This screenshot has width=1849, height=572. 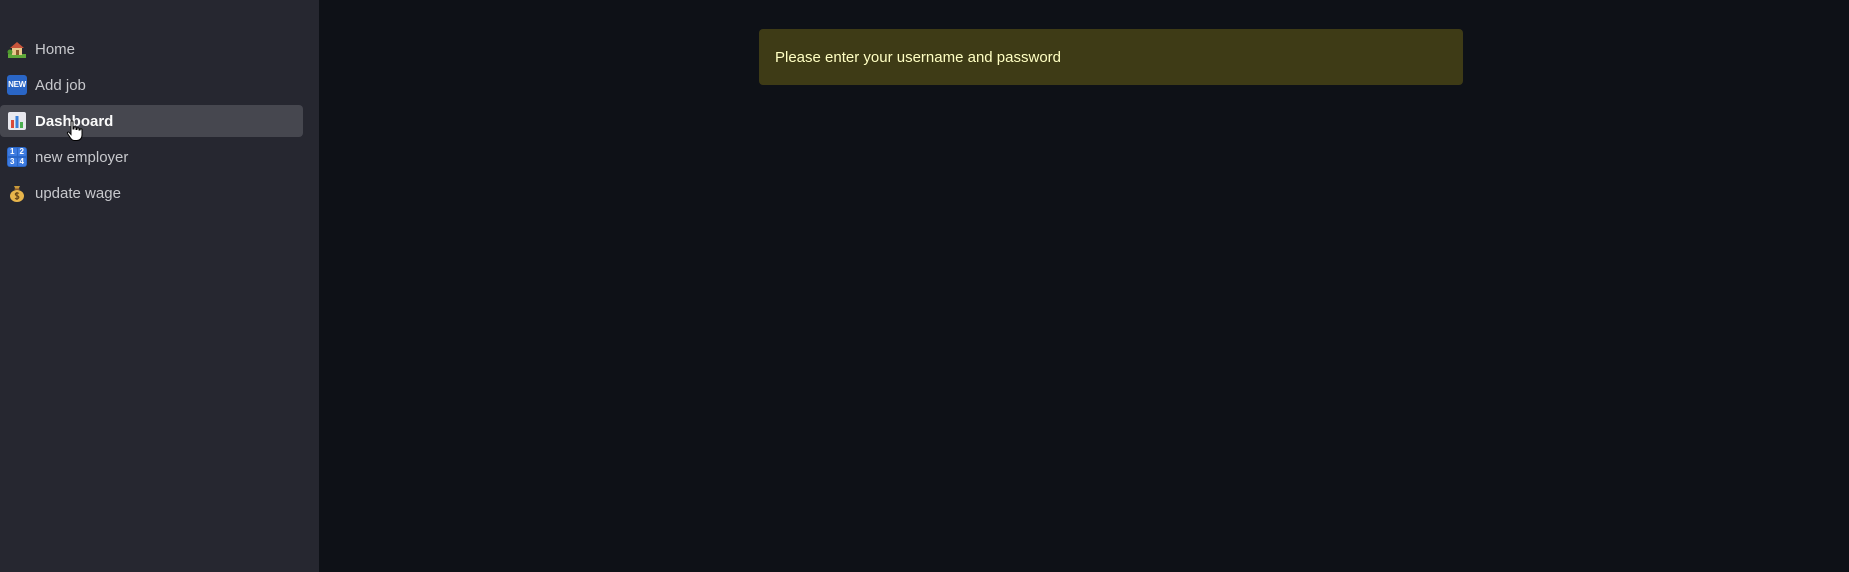 What do you see at coordinates (151, 157) in the screenshot?
I see `sidebar-item-new-employer: 1 2 3 4 new employer` at bounding box center [151, 157].